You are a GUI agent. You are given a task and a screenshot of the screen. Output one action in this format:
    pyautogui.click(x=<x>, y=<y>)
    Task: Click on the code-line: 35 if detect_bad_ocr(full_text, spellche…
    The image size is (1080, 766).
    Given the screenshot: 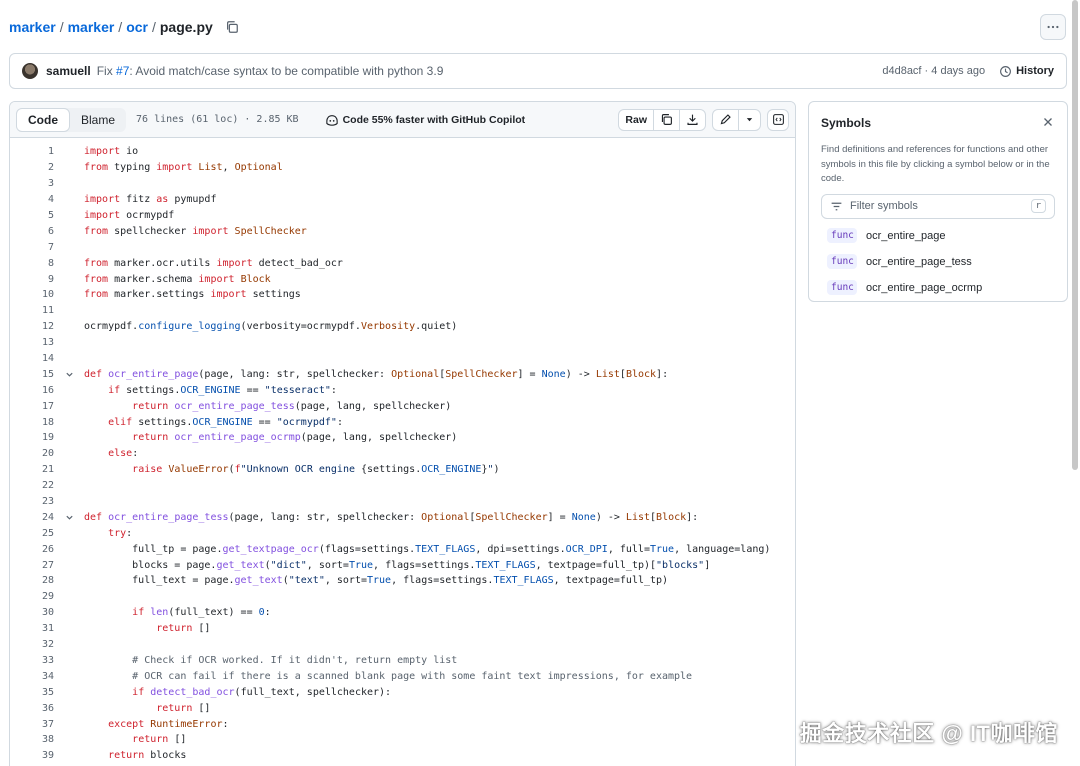 What is the action you would take?
    pyautogui.click(x=402, y=692)
    